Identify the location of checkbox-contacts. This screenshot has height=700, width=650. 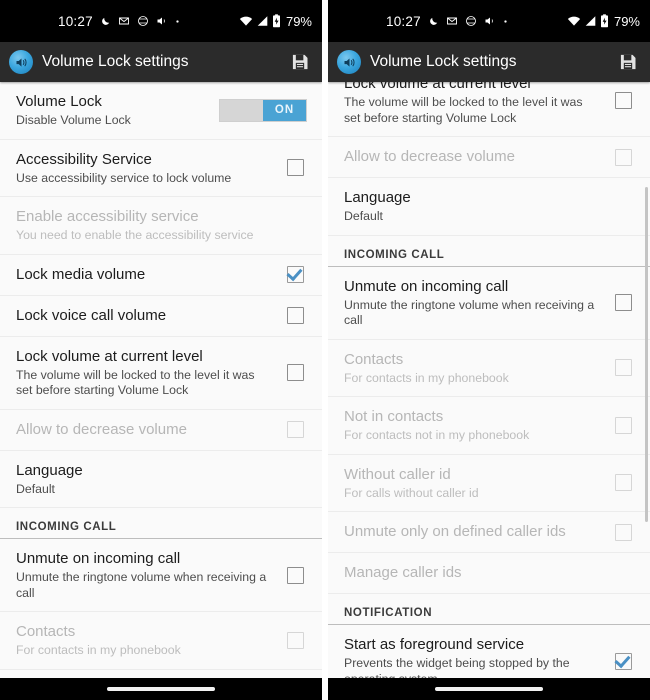
(623, 368).